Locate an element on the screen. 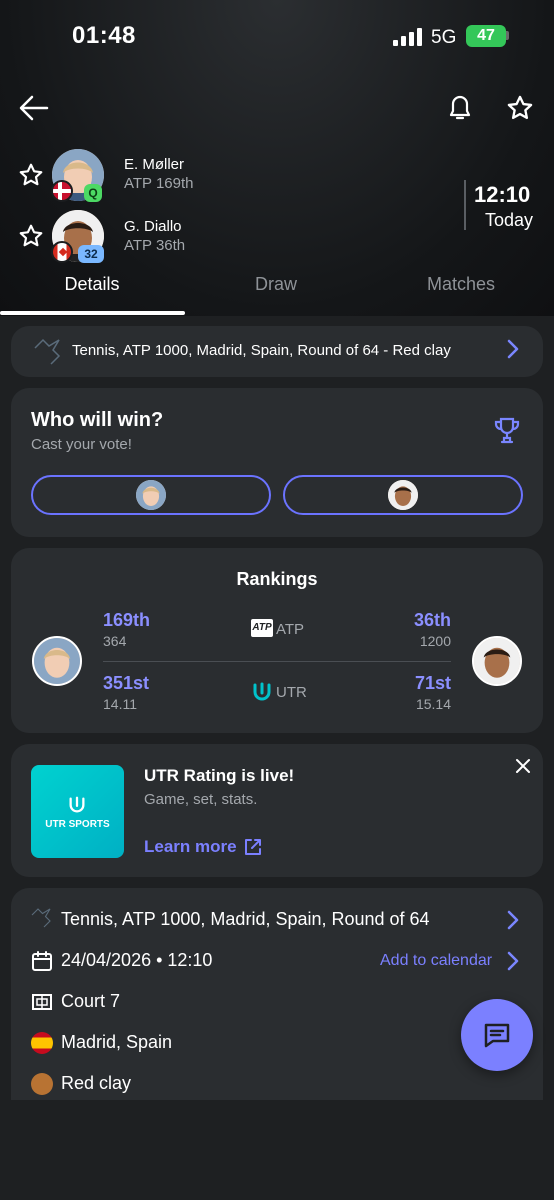  utr-p2-rank: 71st is located at coordinates (432, 683).